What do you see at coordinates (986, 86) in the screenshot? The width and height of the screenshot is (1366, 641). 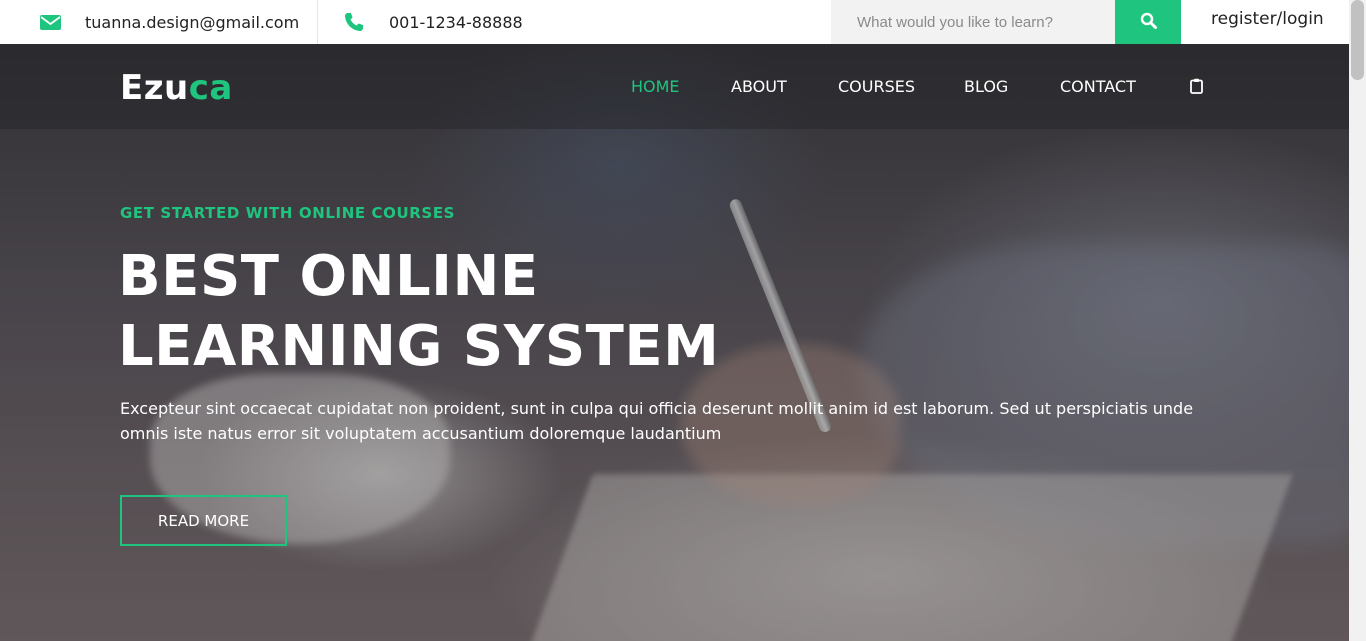 I see `nav-item-blog: BLOG` at bounding box center [986, 86].